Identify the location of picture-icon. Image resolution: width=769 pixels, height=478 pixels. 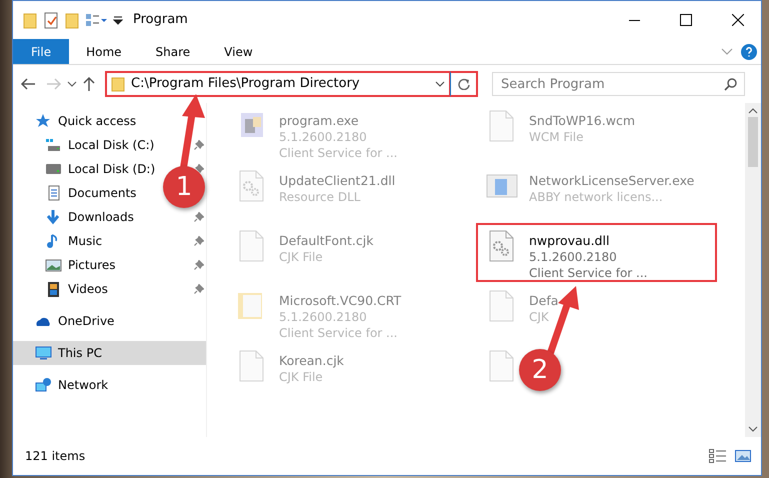
(53, 265).